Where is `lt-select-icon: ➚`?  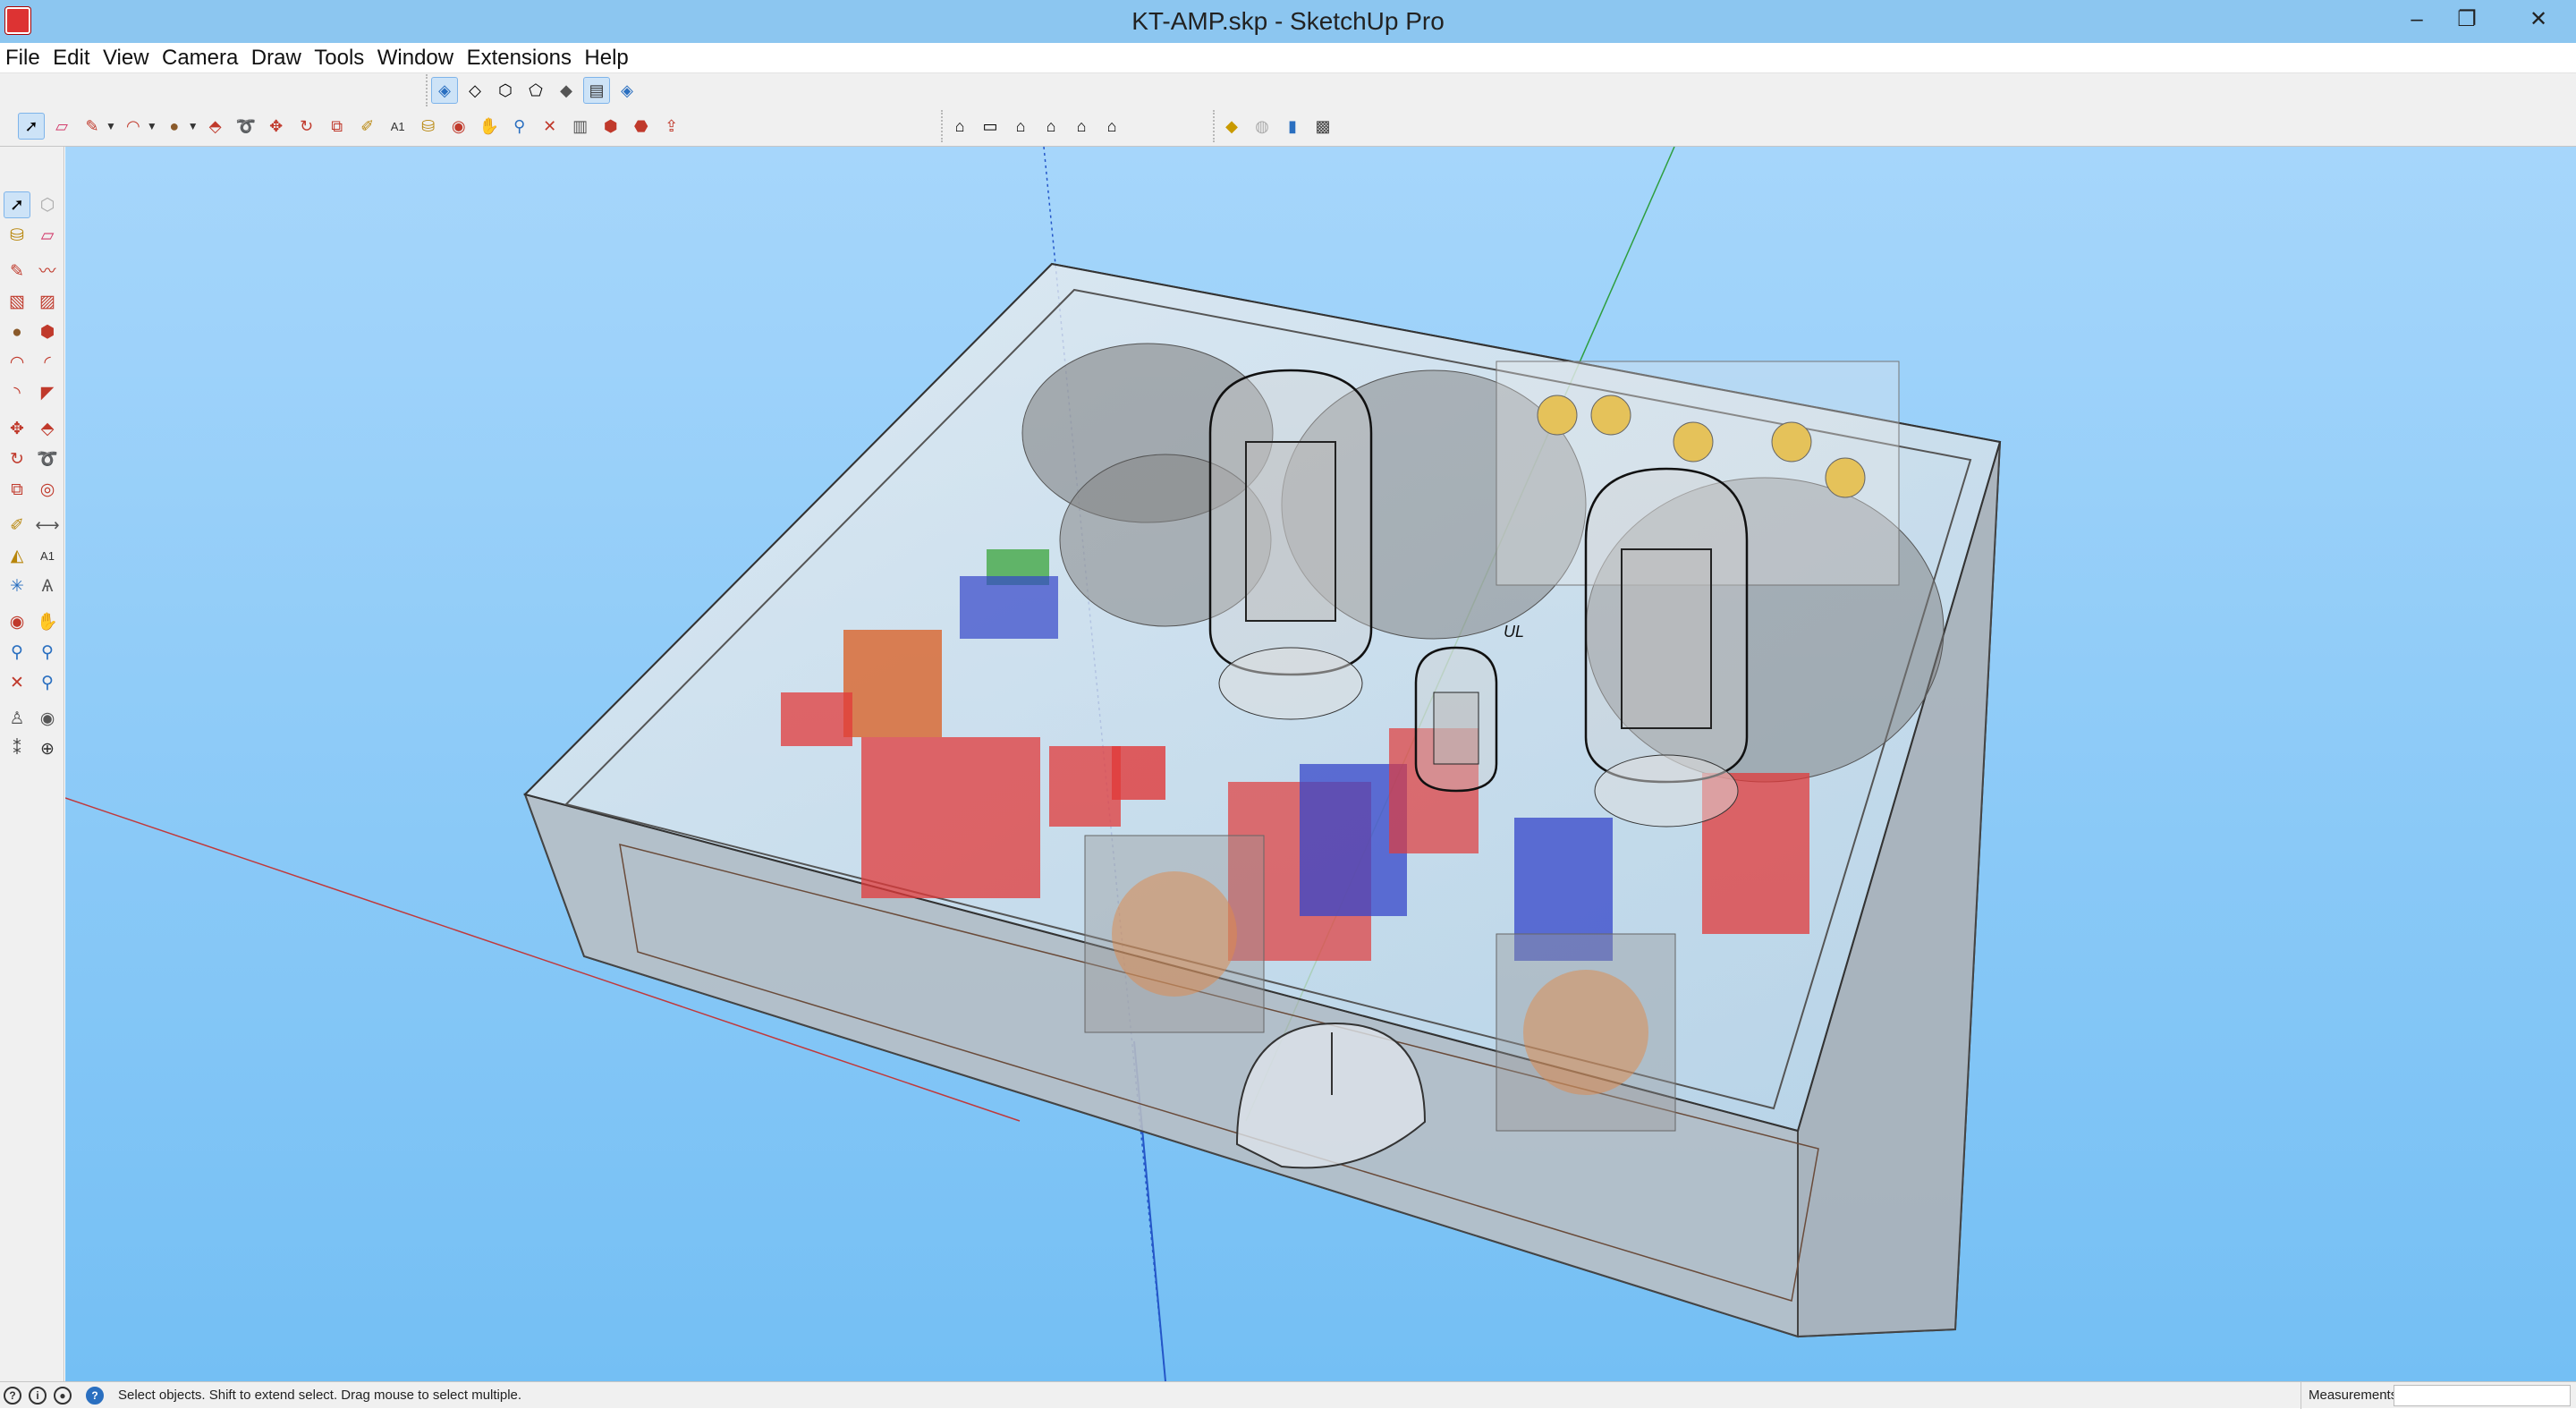
lt-select-icon: ➚ is located at coordinates (17, 205).